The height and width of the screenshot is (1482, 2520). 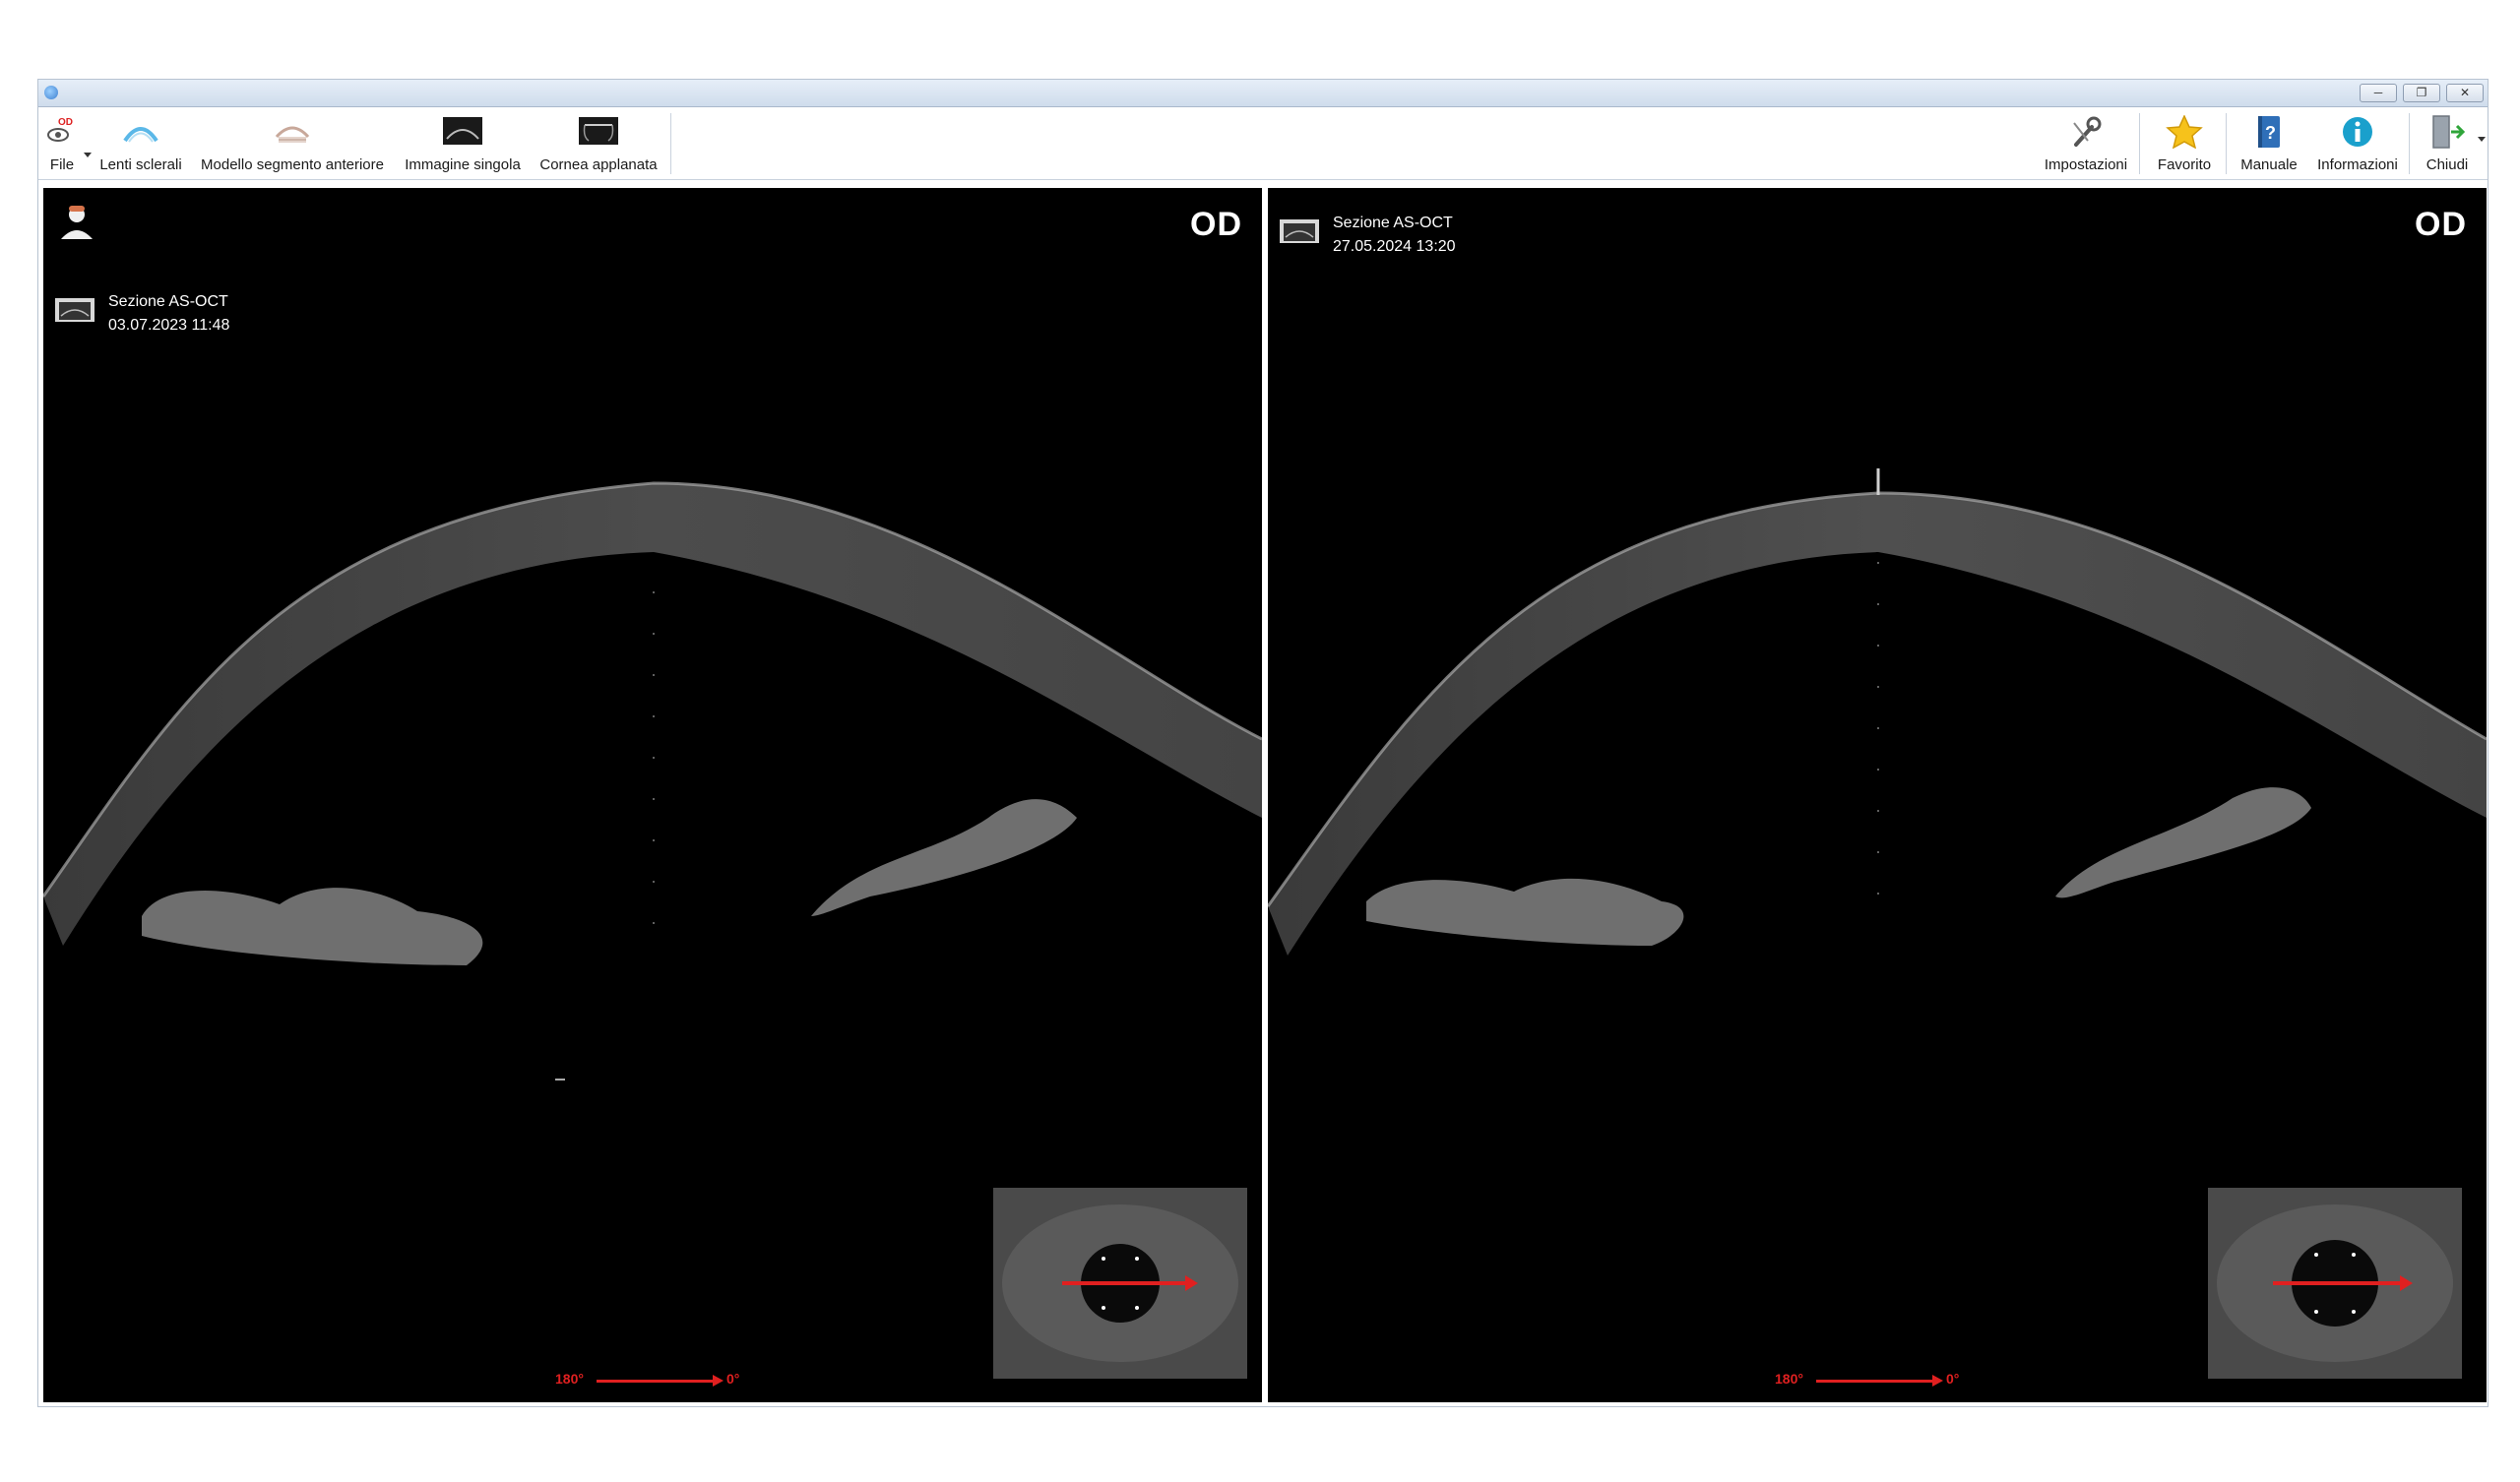 I want to click on minimize-icon: ─, so click(x=2378, y=92).